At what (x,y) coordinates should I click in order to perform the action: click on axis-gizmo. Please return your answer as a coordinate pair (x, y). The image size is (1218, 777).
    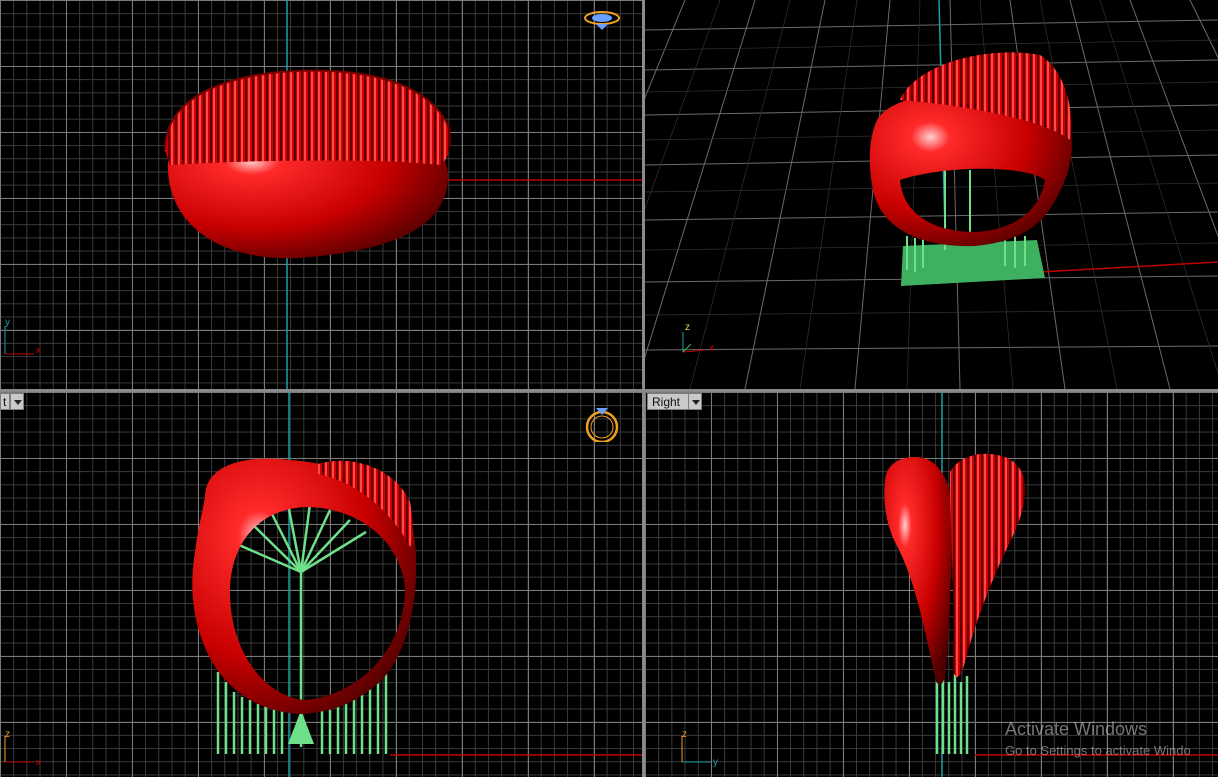
    Looking at the image, I should click on (19, 340).